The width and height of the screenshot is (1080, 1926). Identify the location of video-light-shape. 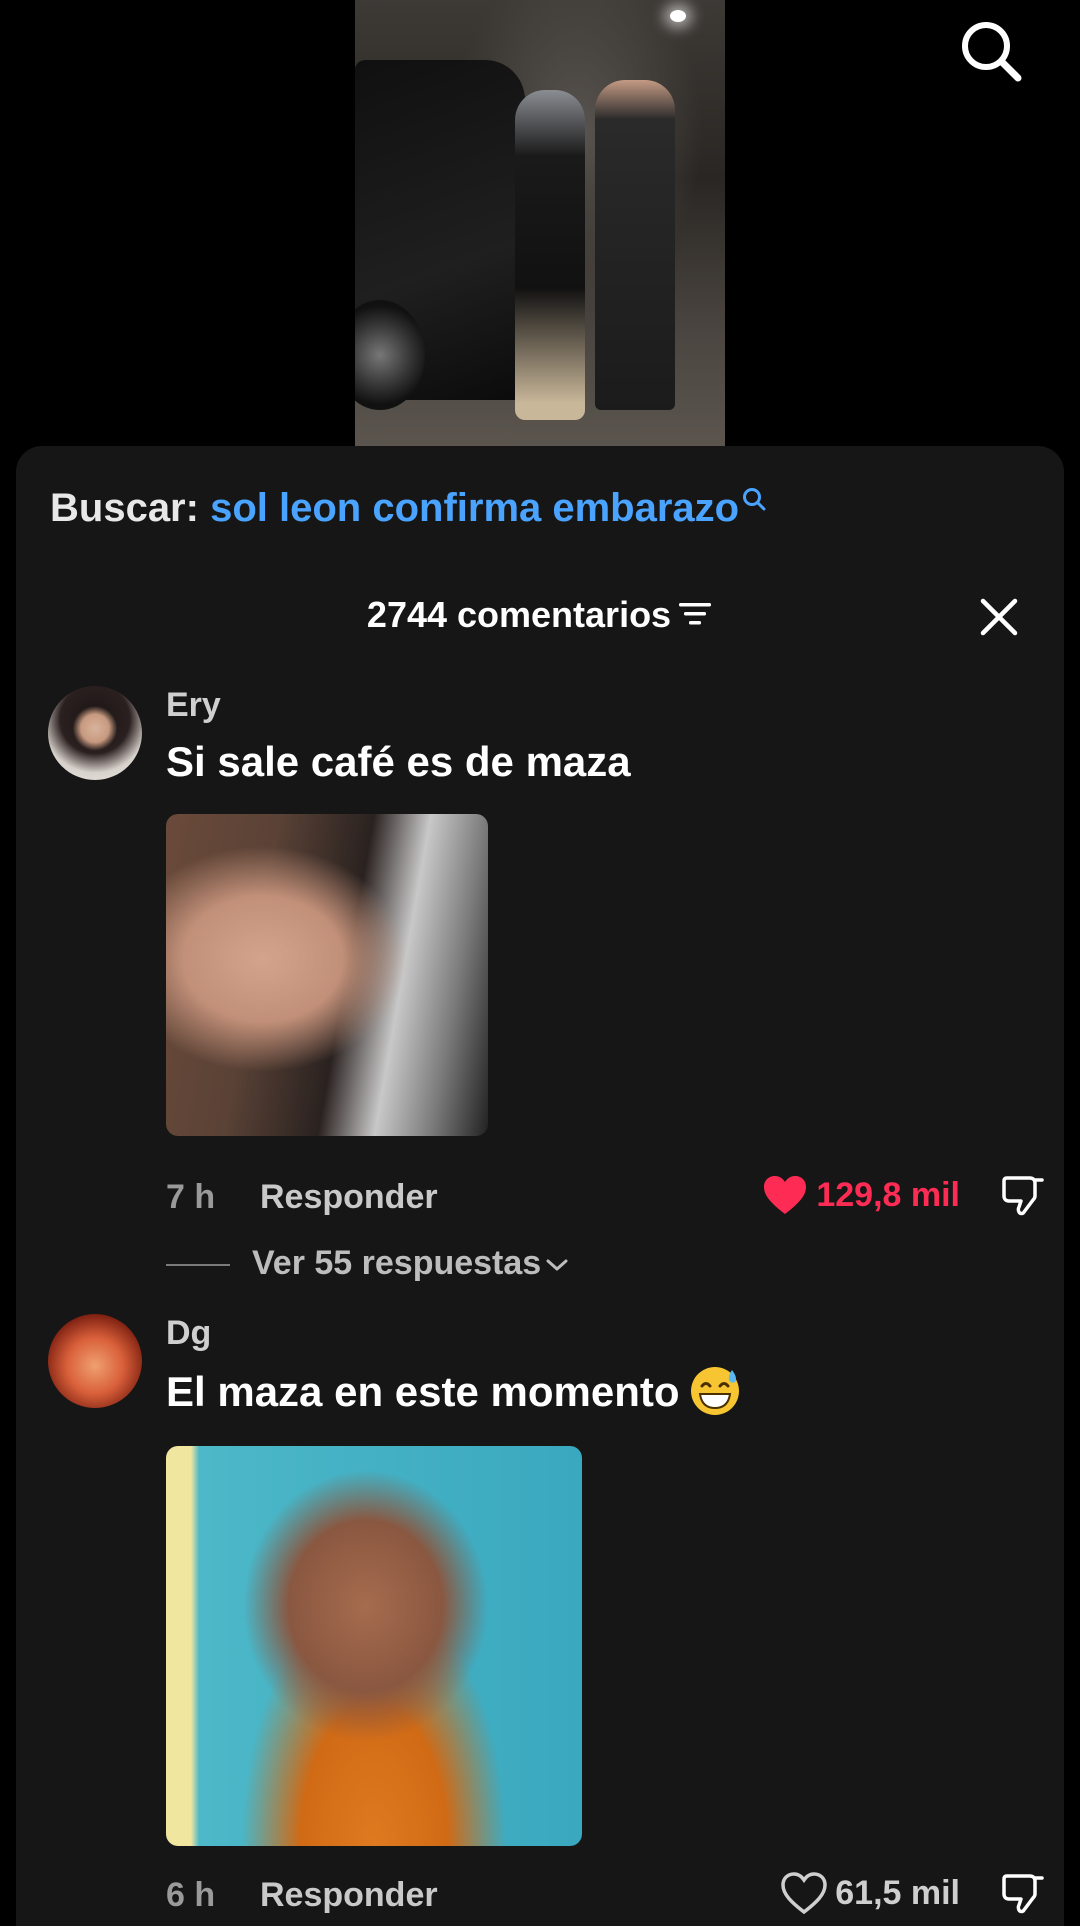
(678, 16).